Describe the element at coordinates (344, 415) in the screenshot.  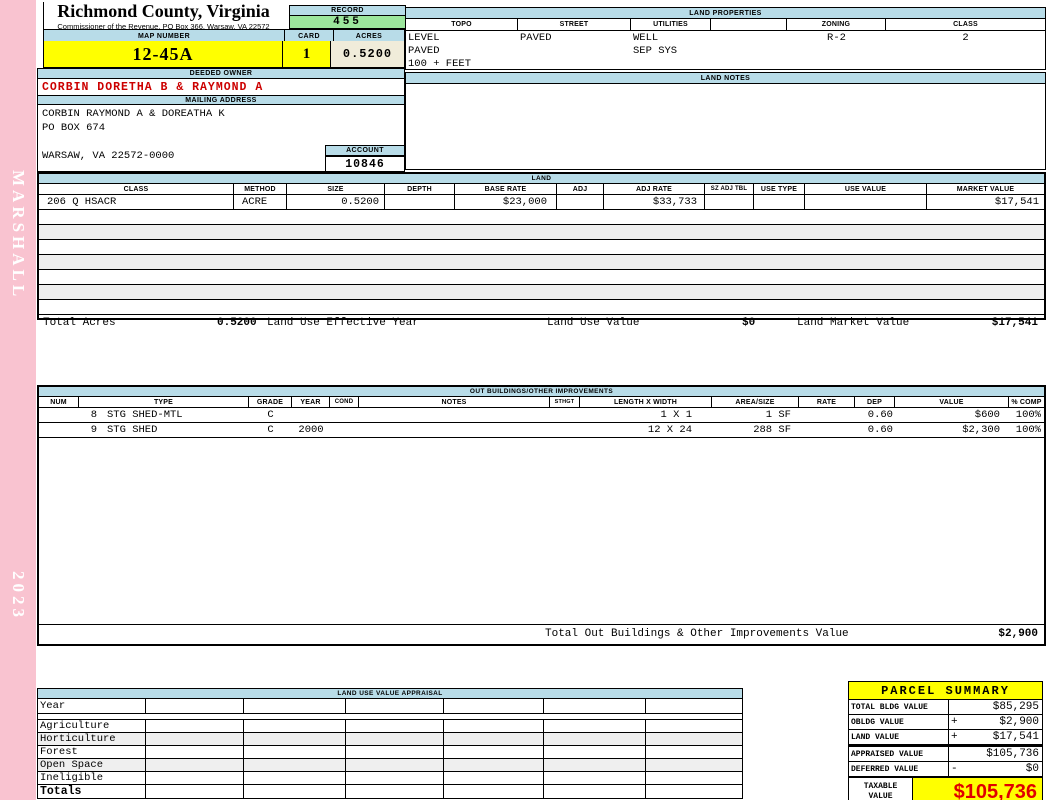
I see `cond-cell` at that location.